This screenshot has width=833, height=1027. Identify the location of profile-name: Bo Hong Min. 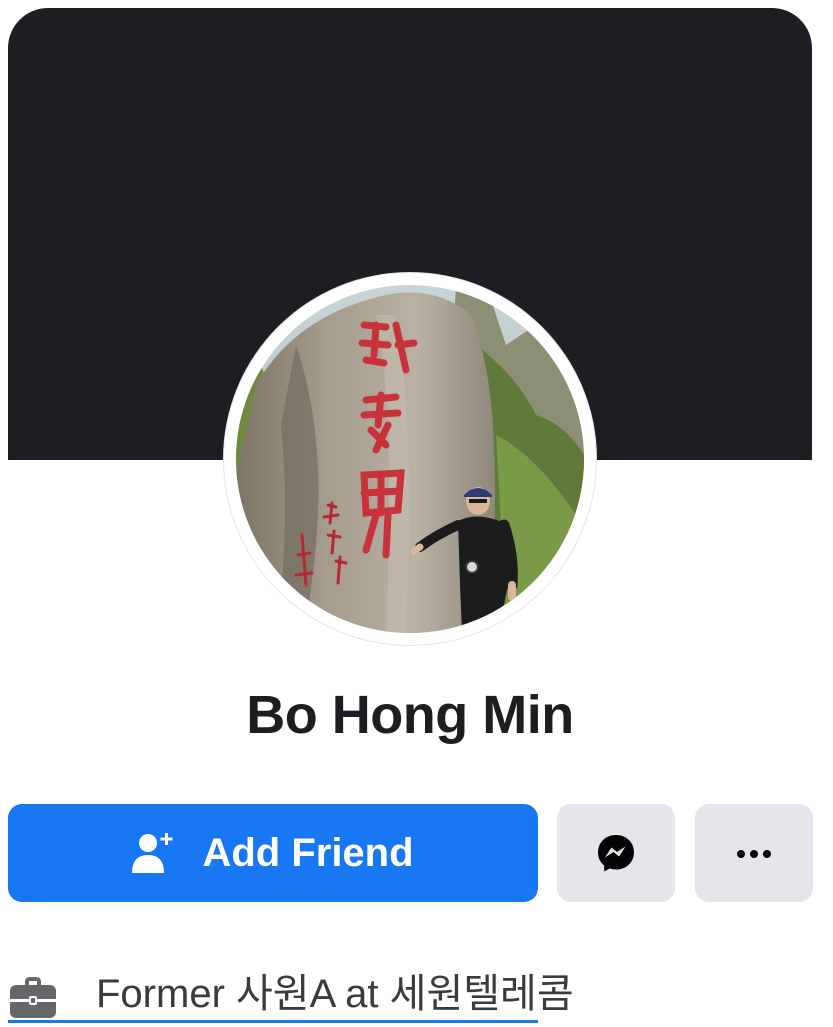
(410, 715).